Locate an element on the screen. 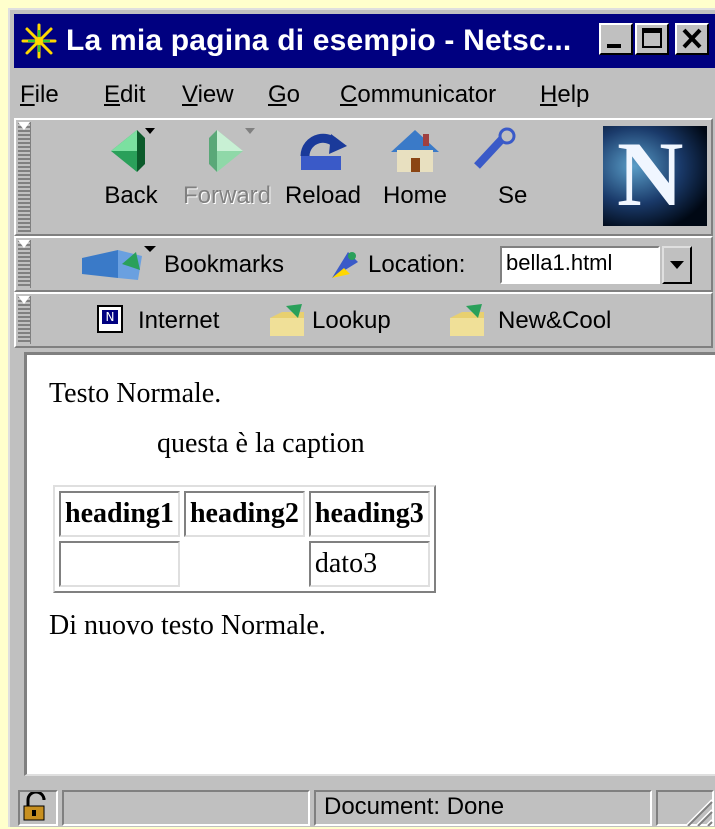 This screenshot has width=715, height=829. table-heading: heading1 is located at coordinates (119, 514).